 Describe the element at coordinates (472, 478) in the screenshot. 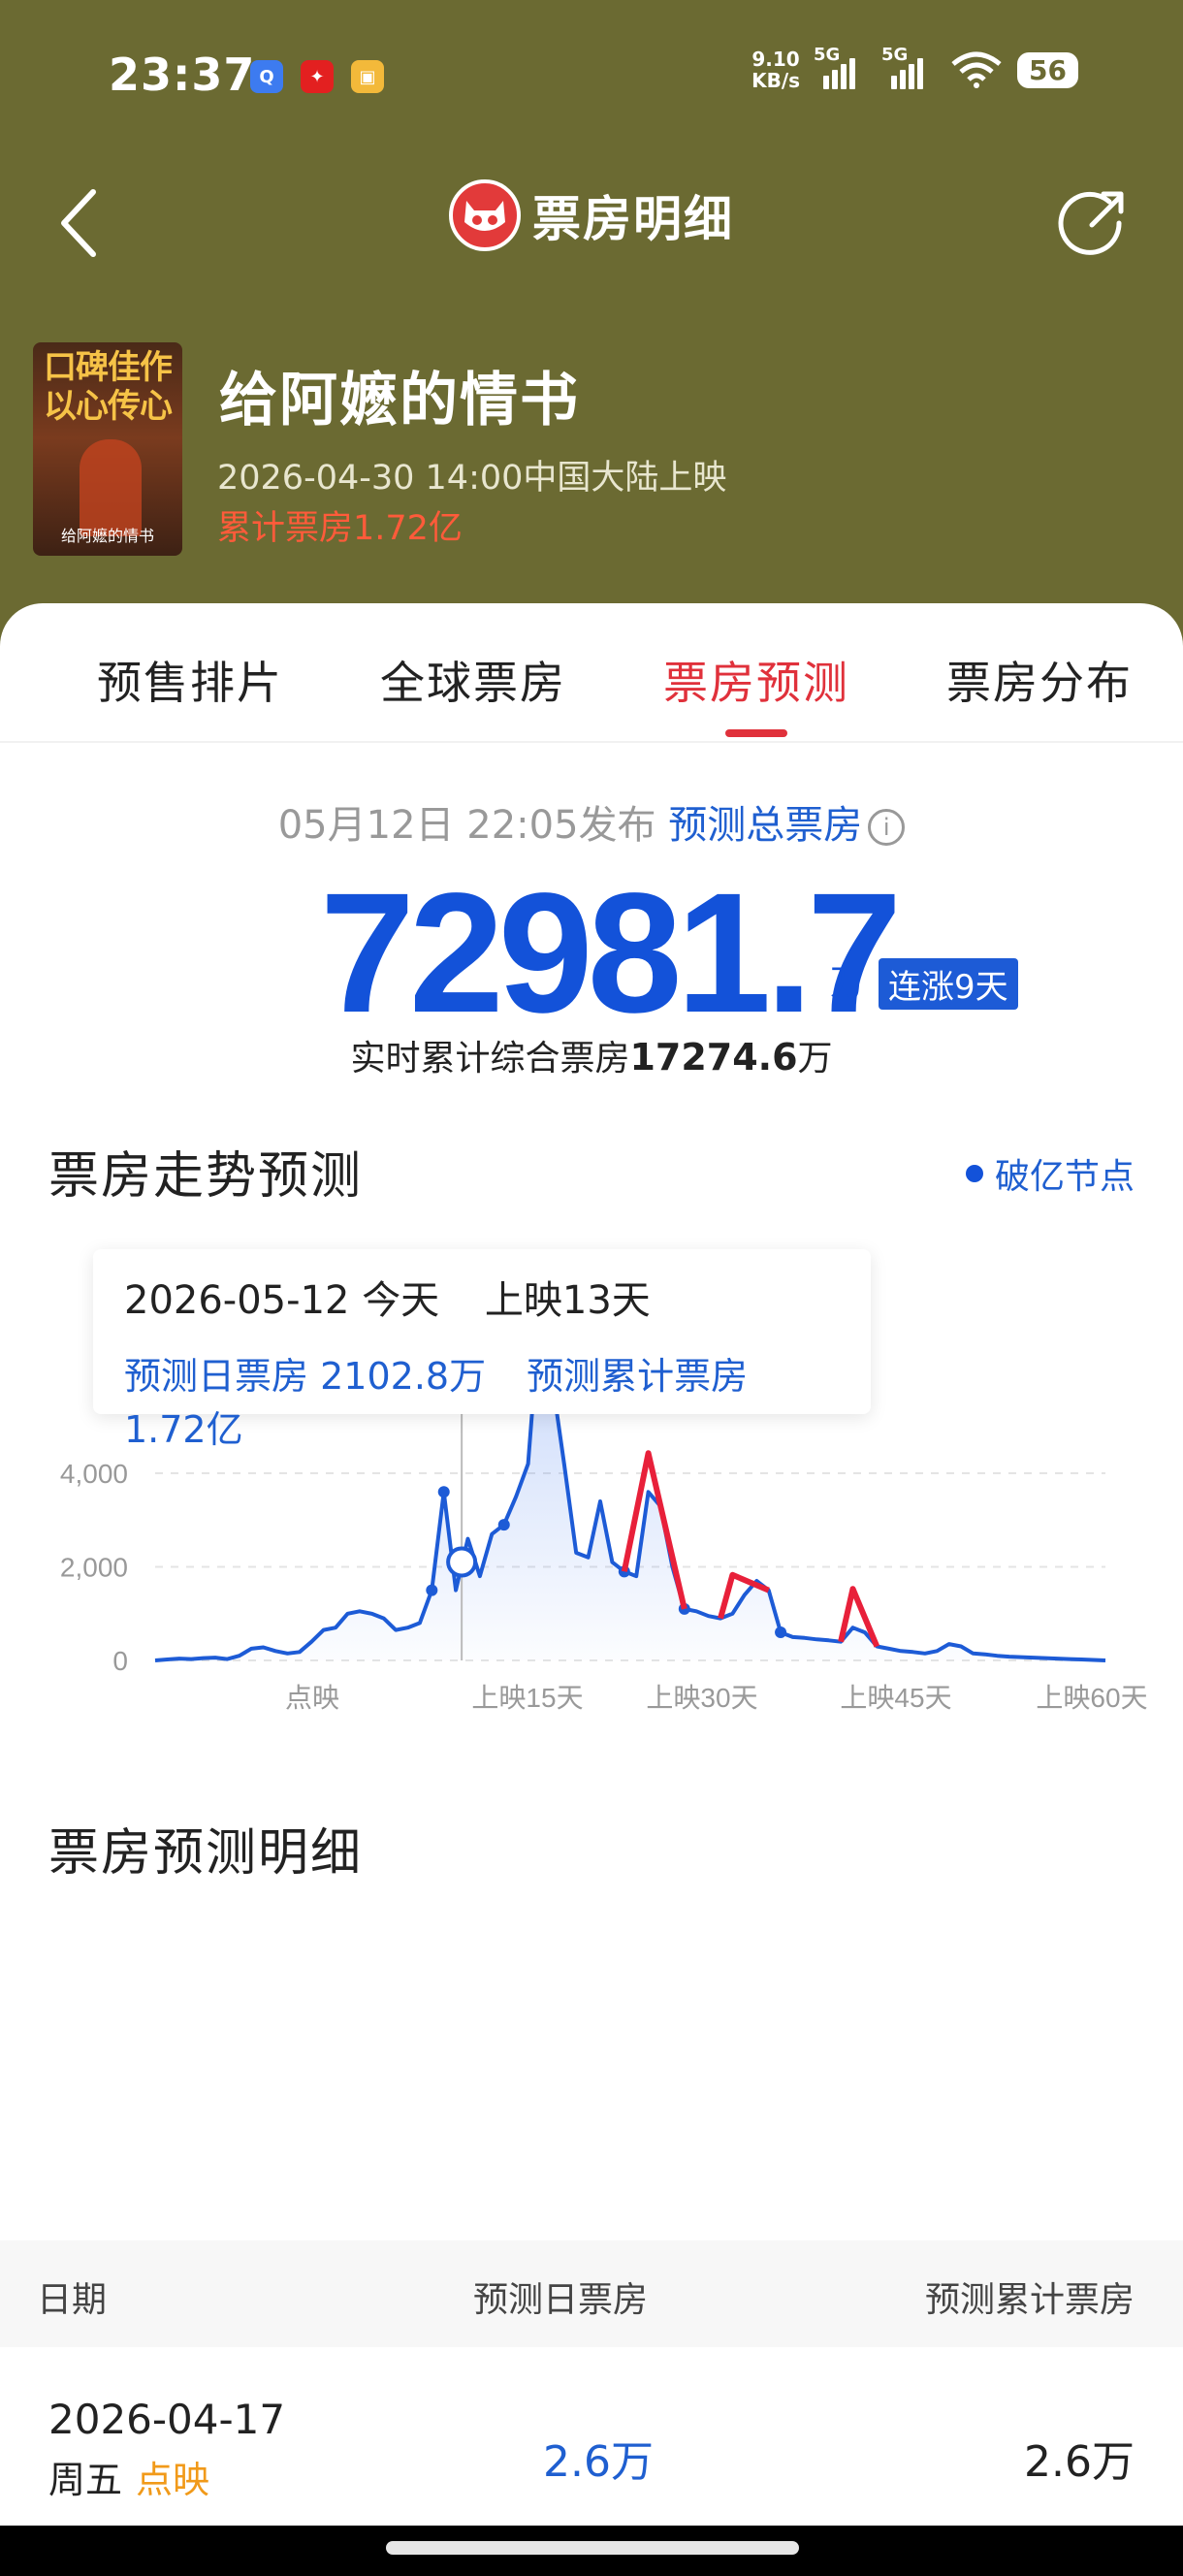

I see `movie-release-date: 2026-04-30 14:00中国大陆上映` at that location.